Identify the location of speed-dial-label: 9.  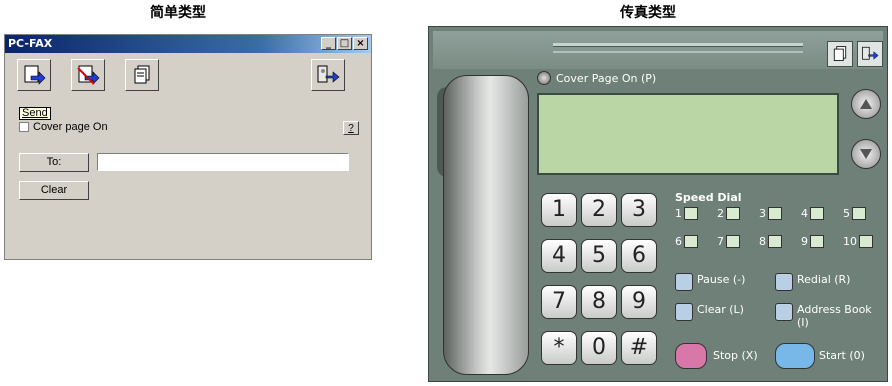
(804, 241).